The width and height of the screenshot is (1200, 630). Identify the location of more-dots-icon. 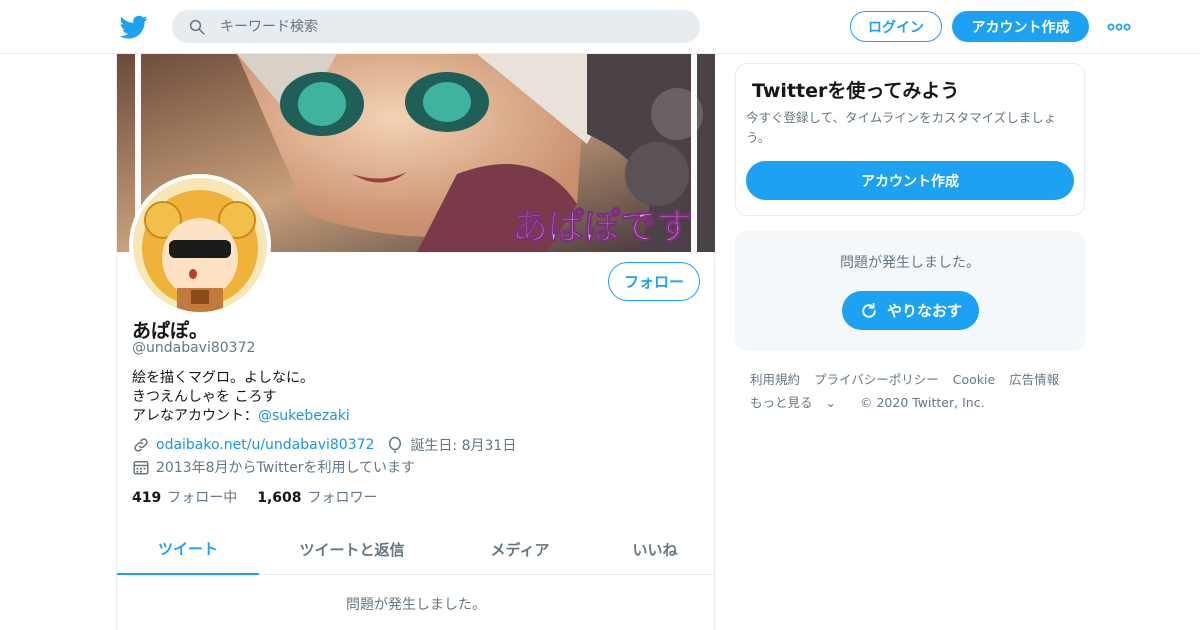
(1119, 27).